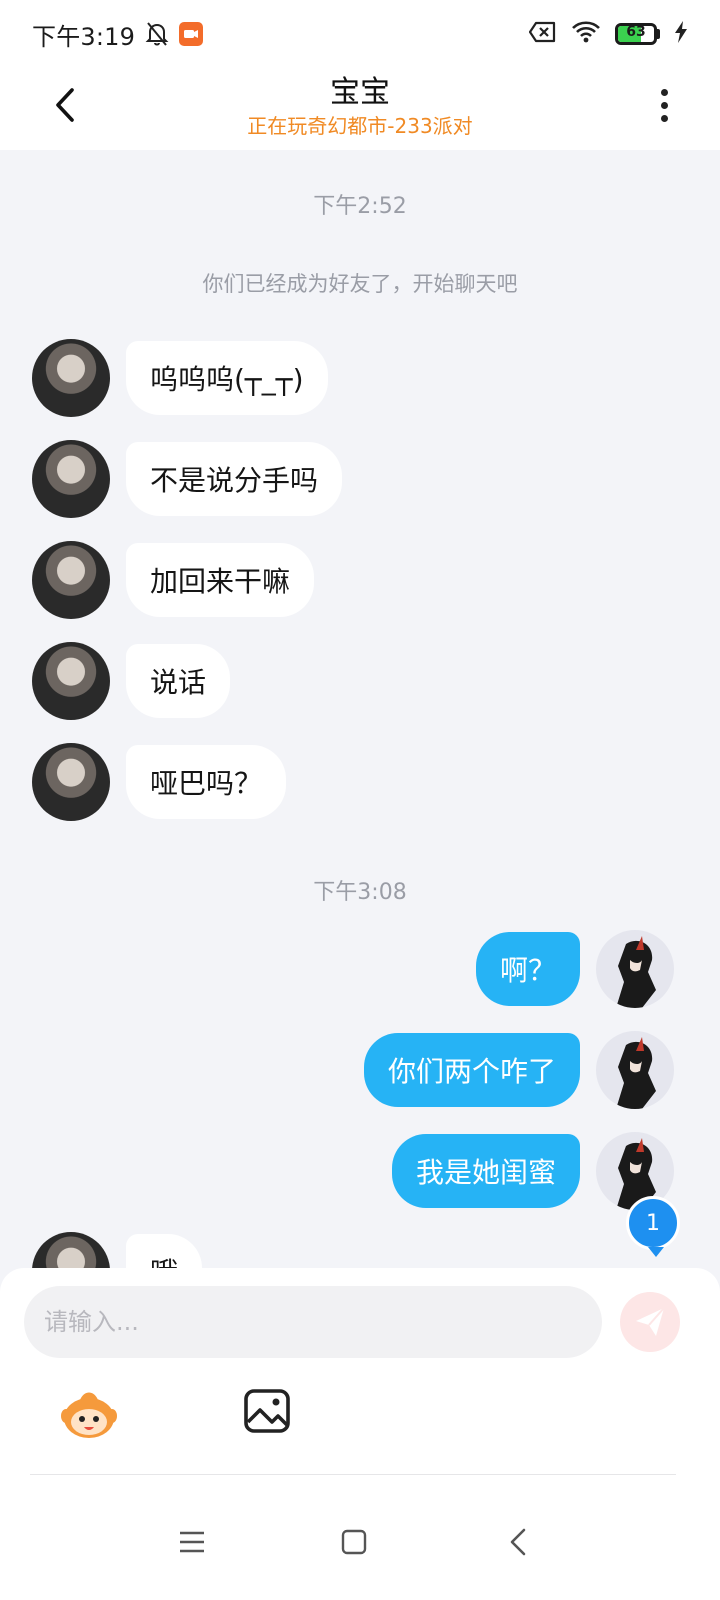  Describe the element at coordinates (586, 34) in the screenshot. I see `wifi-icon` at that location.